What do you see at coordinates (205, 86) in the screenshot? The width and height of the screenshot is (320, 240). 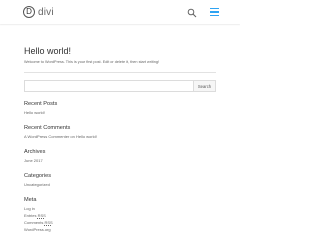 I see `search-button: Search` at bounding box center [205, 86].